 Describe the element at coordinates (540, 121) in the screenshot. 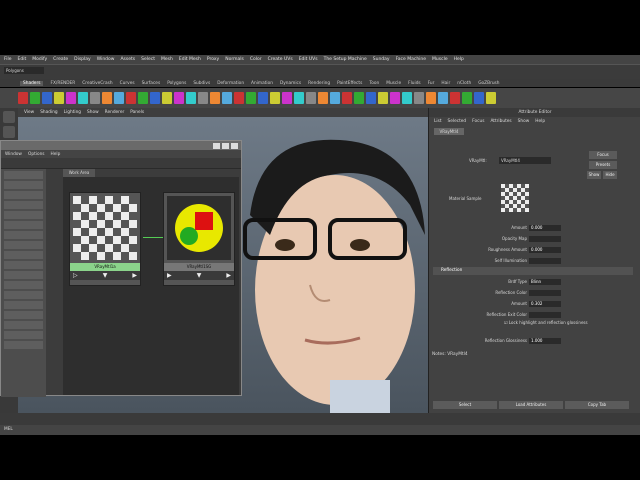

I see `attr-menu-item-help: Help` at that location.